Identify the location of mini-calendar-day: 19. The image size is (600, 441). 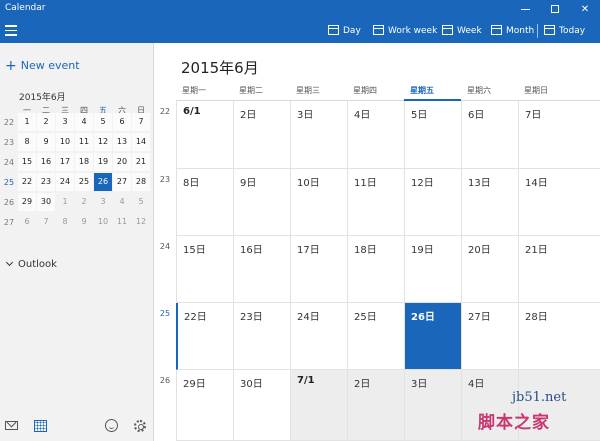
(103, 162).